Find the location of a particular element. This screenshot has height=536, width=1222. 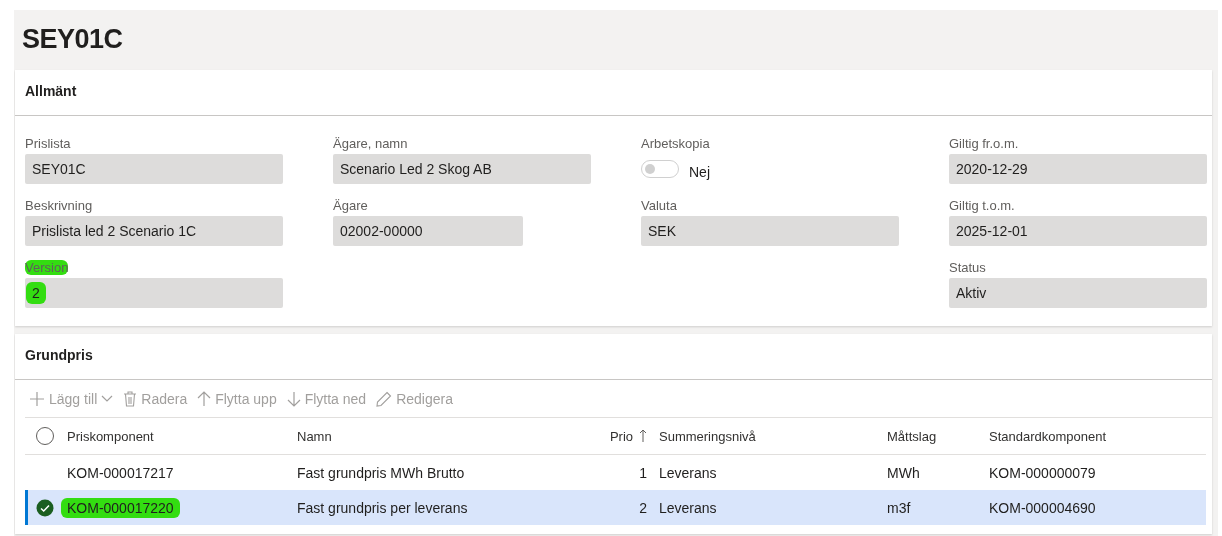

field-label: Ägare, namn is located at coordinates (370, 143).